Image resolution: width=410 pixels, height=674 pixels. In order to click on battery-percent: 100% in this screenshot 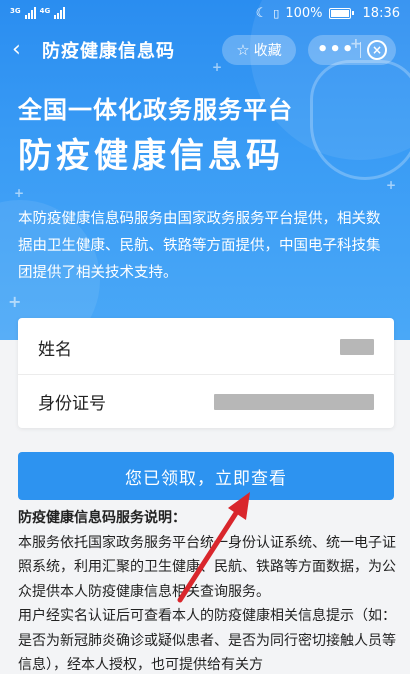, I will do `click(304, 13)`.